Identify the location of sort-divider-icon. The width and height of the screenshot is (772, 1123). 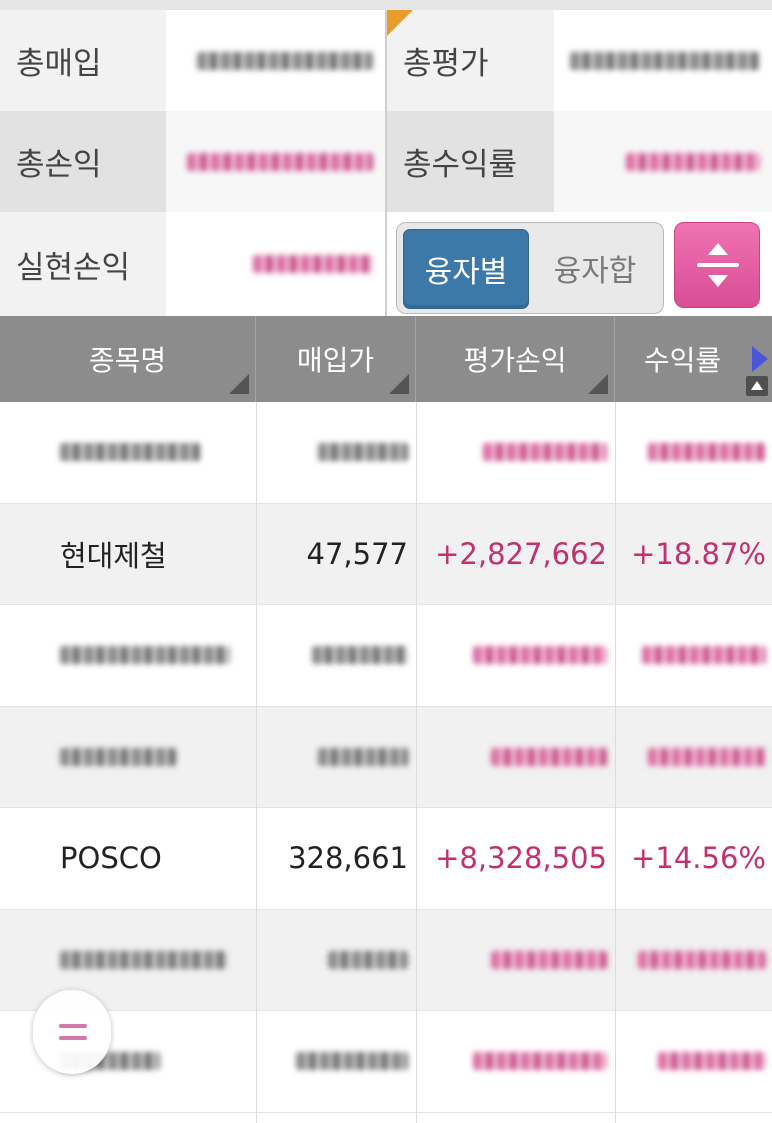
(718, 265).